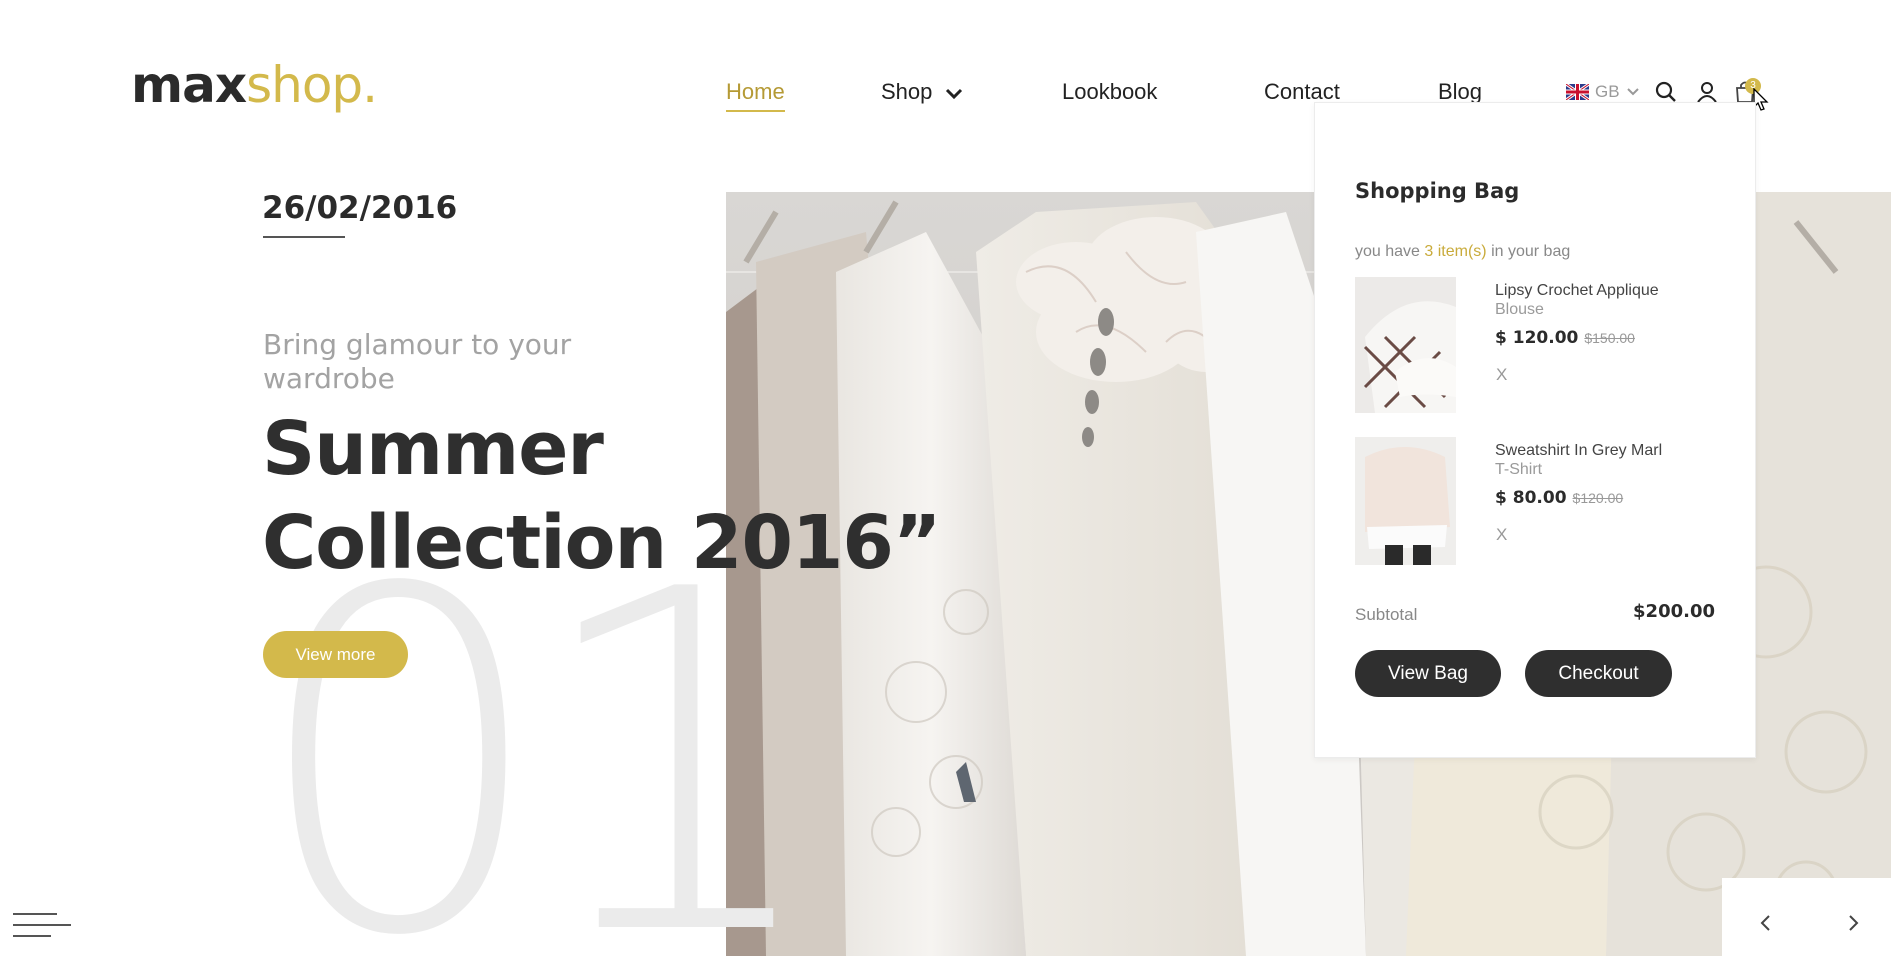 Image resolution: width=1891 pixels, height=956 pixels. Describe the element at coordinates (1598, 498) in the screenshot. I see `item-old-price: $120.00` at that location.